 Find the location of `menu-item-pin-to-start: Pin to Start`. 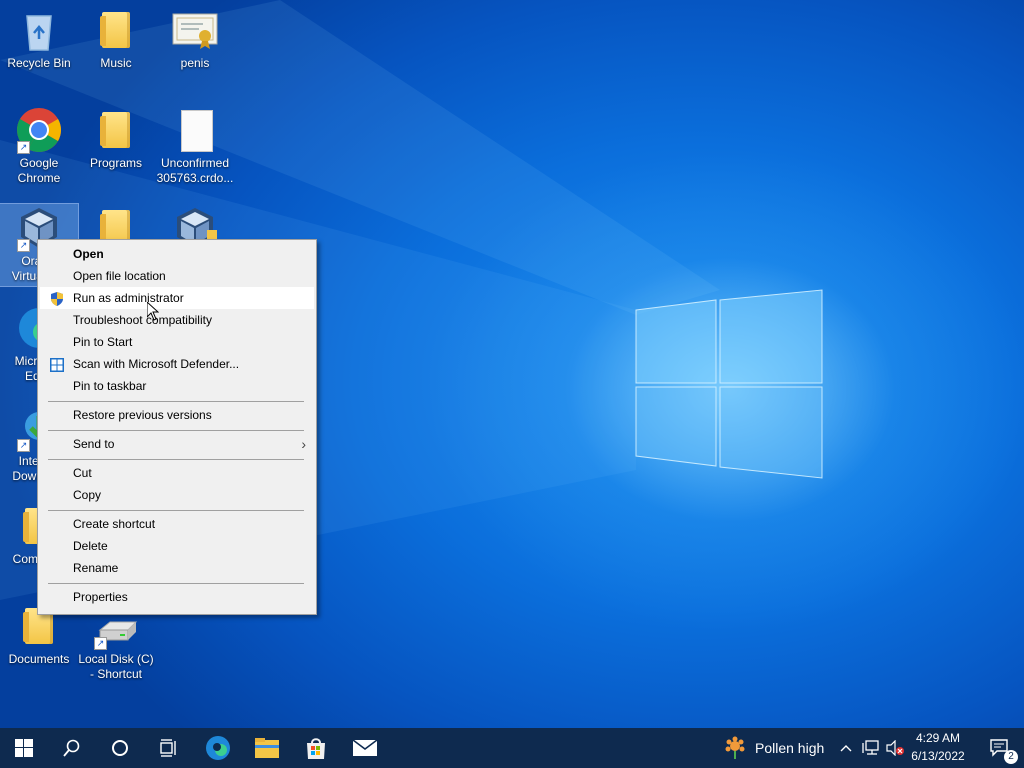

menu-item-pin-to-start: Pin to Start is located at coordinates (177, 342).